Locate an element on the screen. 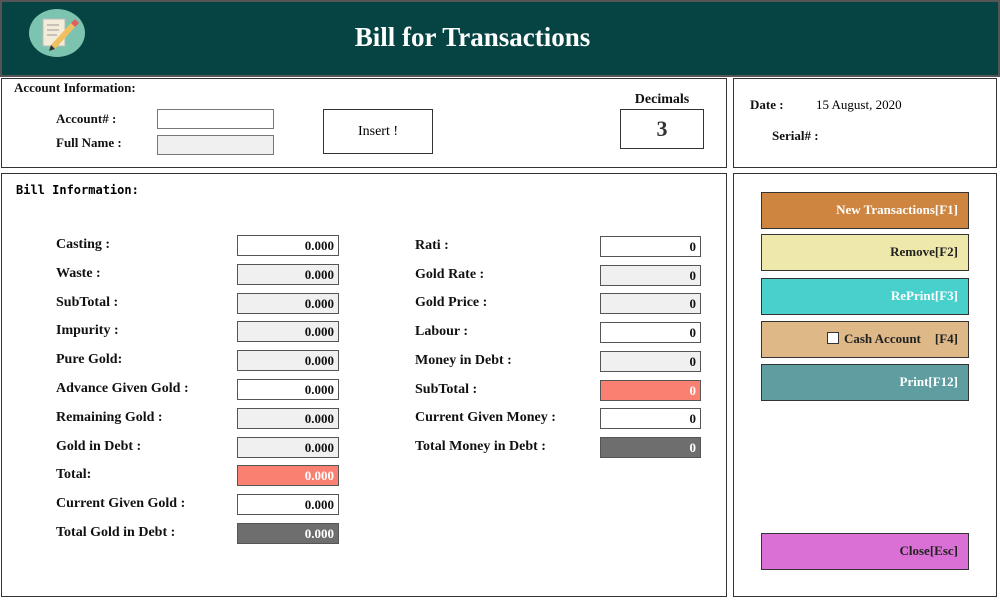  field-label: Total Money in Debt : is located at coordinates (480, 446).